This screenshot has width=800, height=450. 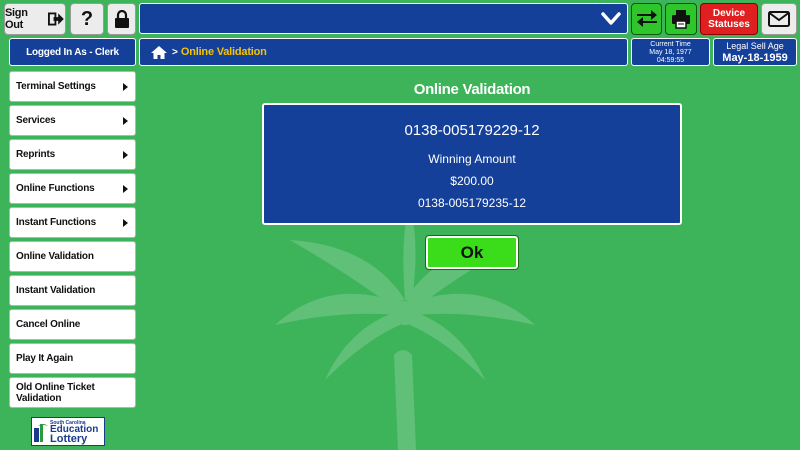 I want to click on swap-icon, so click(x=646, y=18).